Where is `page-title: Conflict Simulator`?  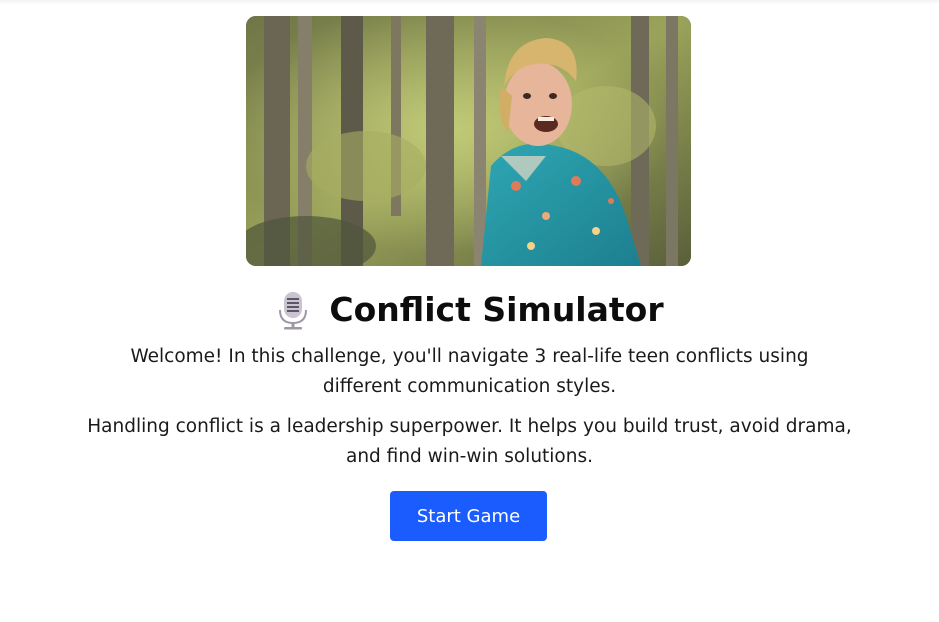
page-title: Conflict Simulator is located at coordinates (496, 309).